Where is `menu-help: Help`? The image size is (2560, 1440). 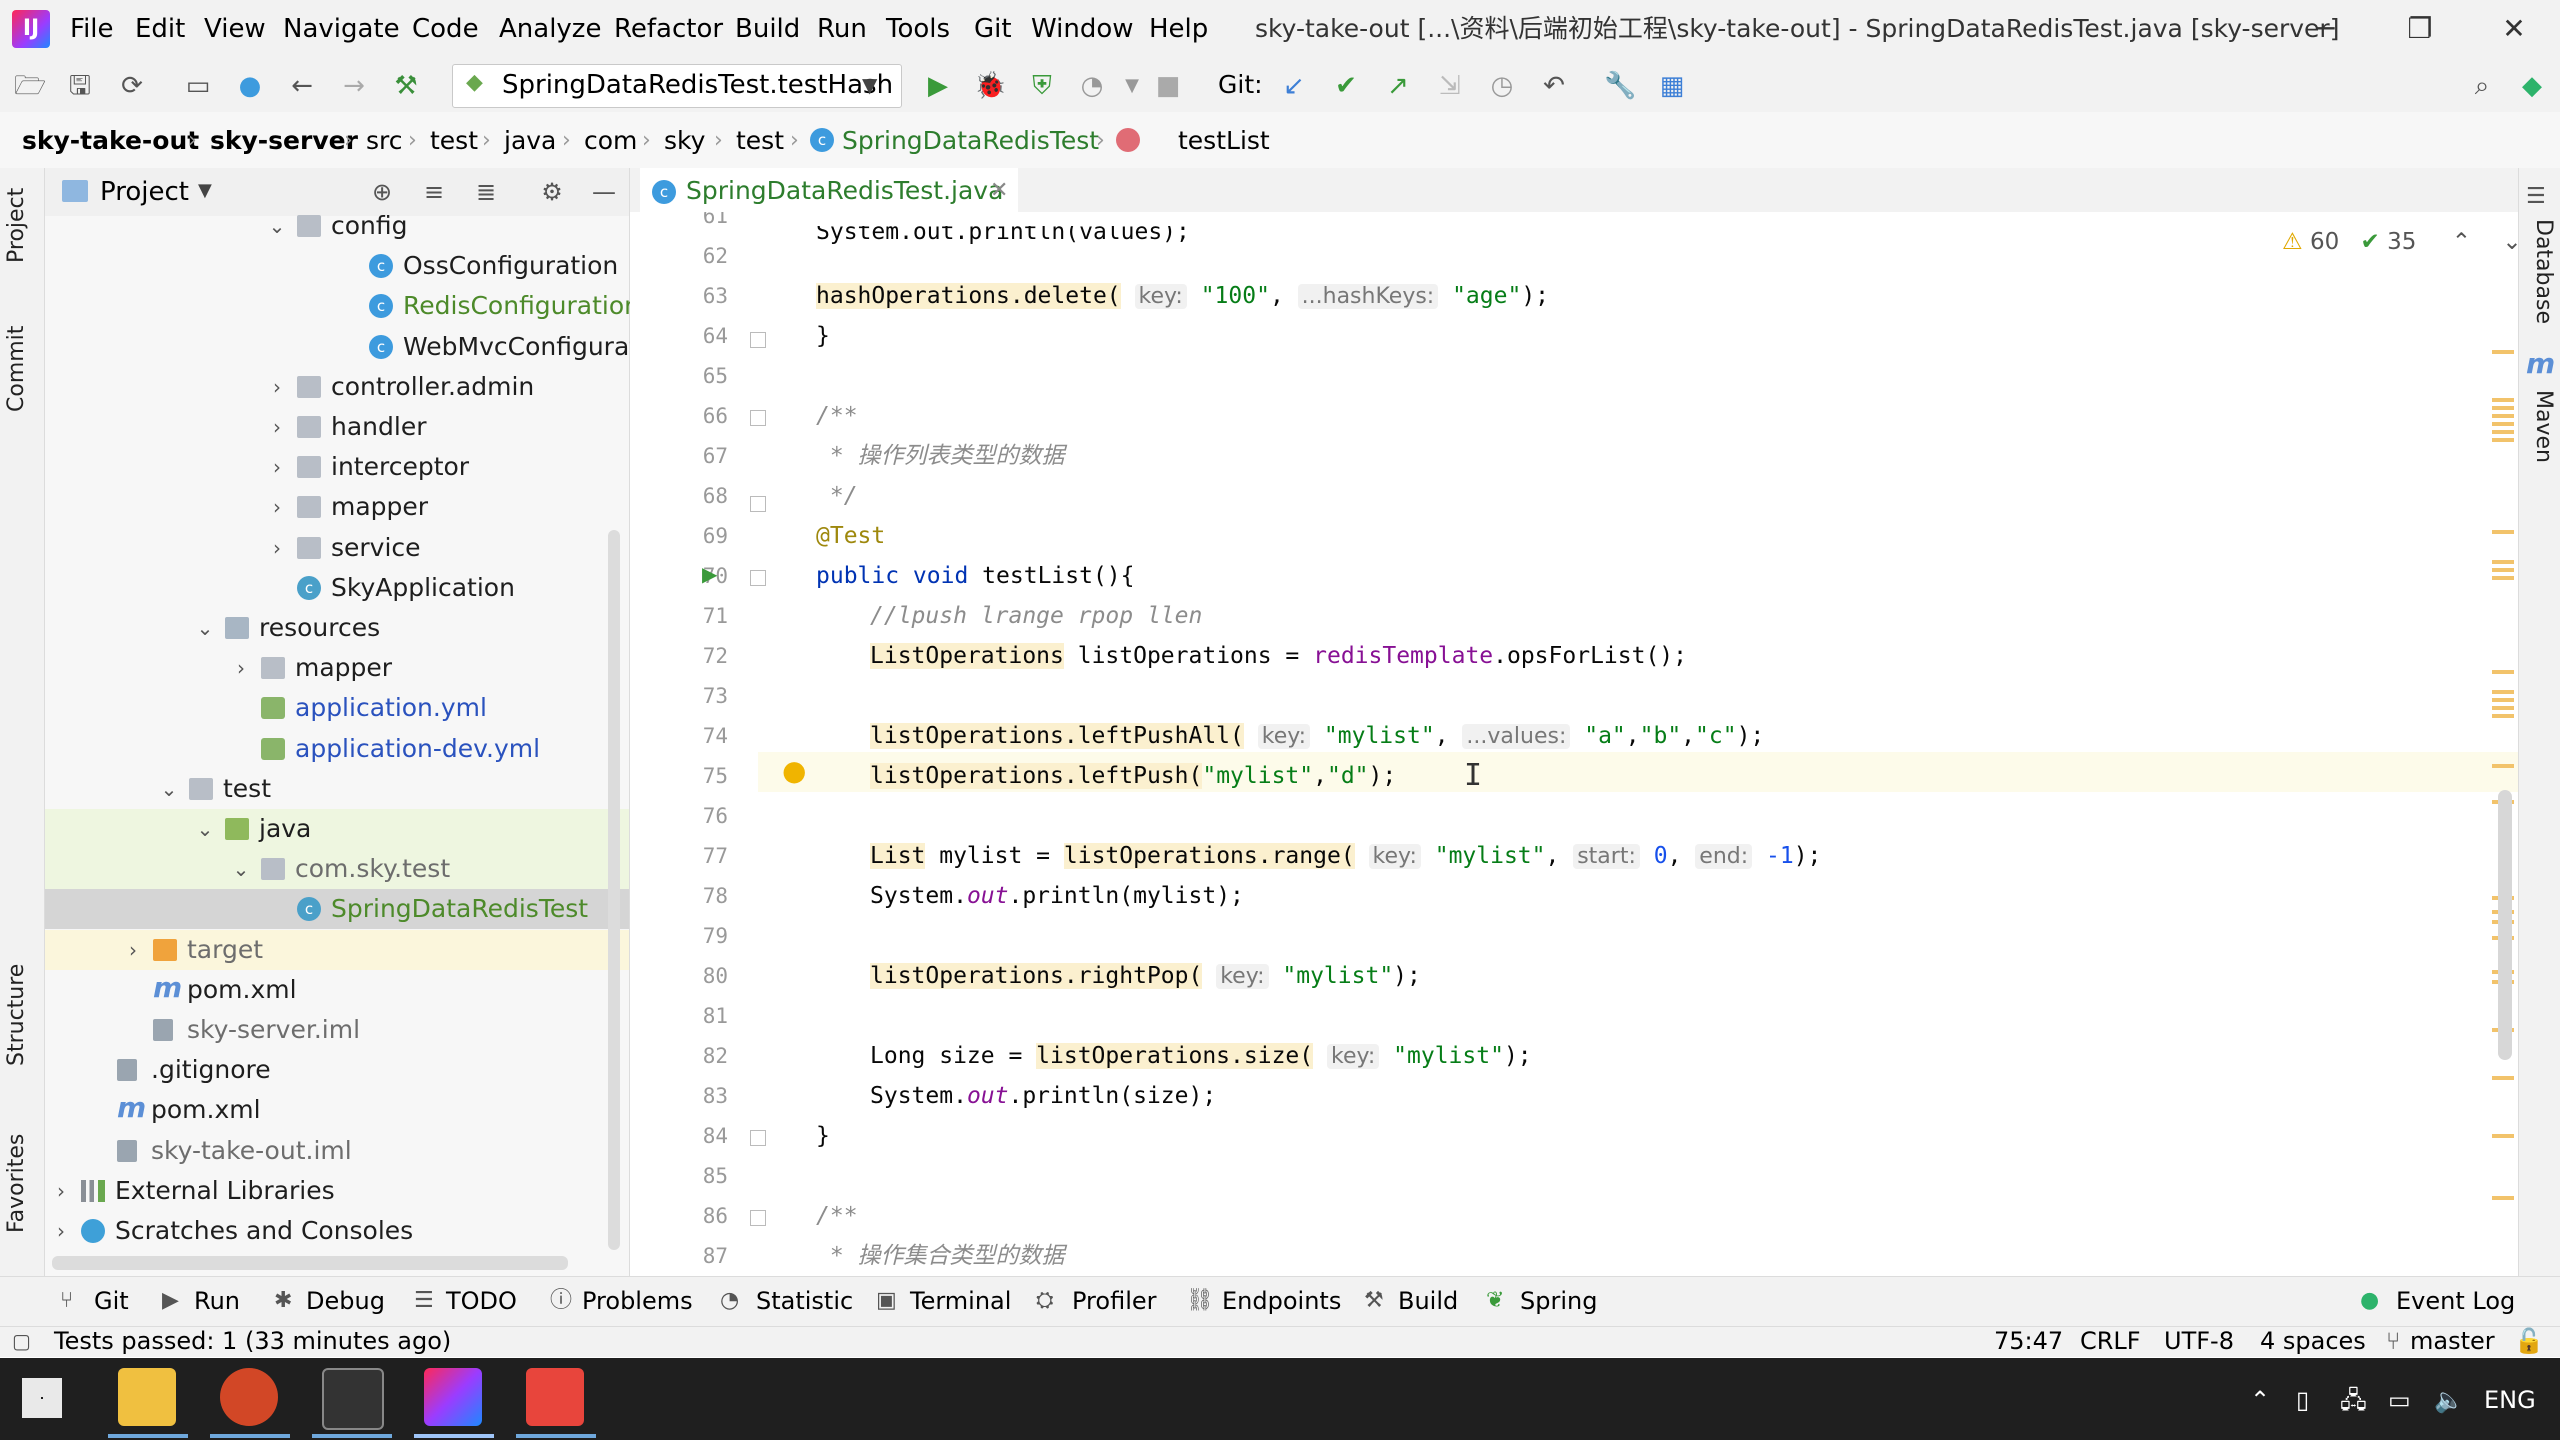
menu-help: Help is located at coordinates (1178, 29).